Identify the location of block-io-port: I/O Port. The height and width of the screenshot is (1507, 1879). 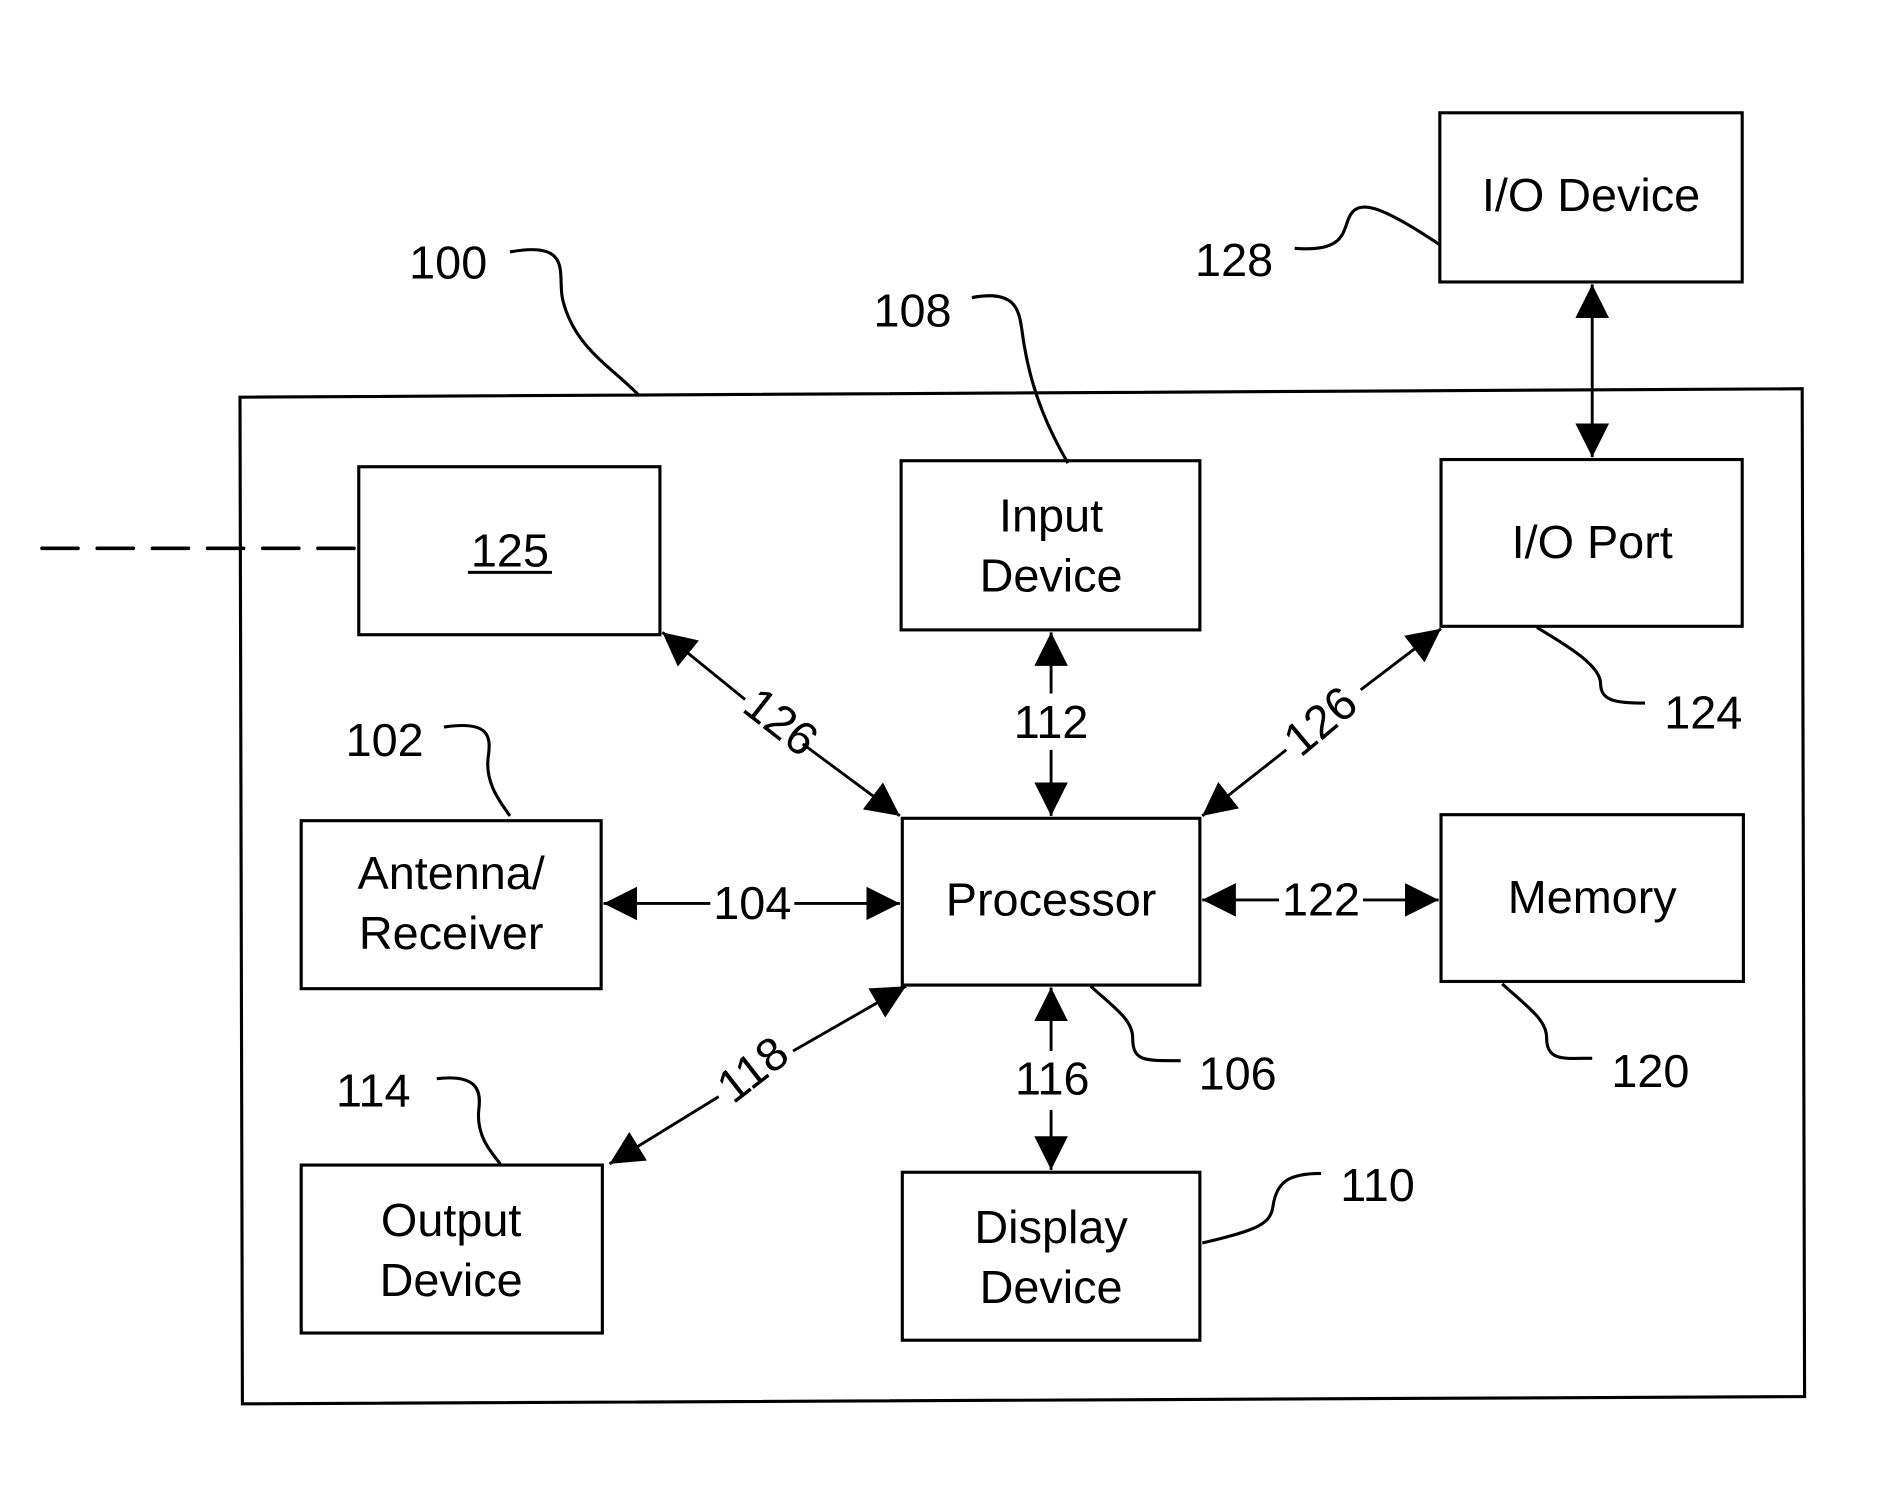
(1591, 542).